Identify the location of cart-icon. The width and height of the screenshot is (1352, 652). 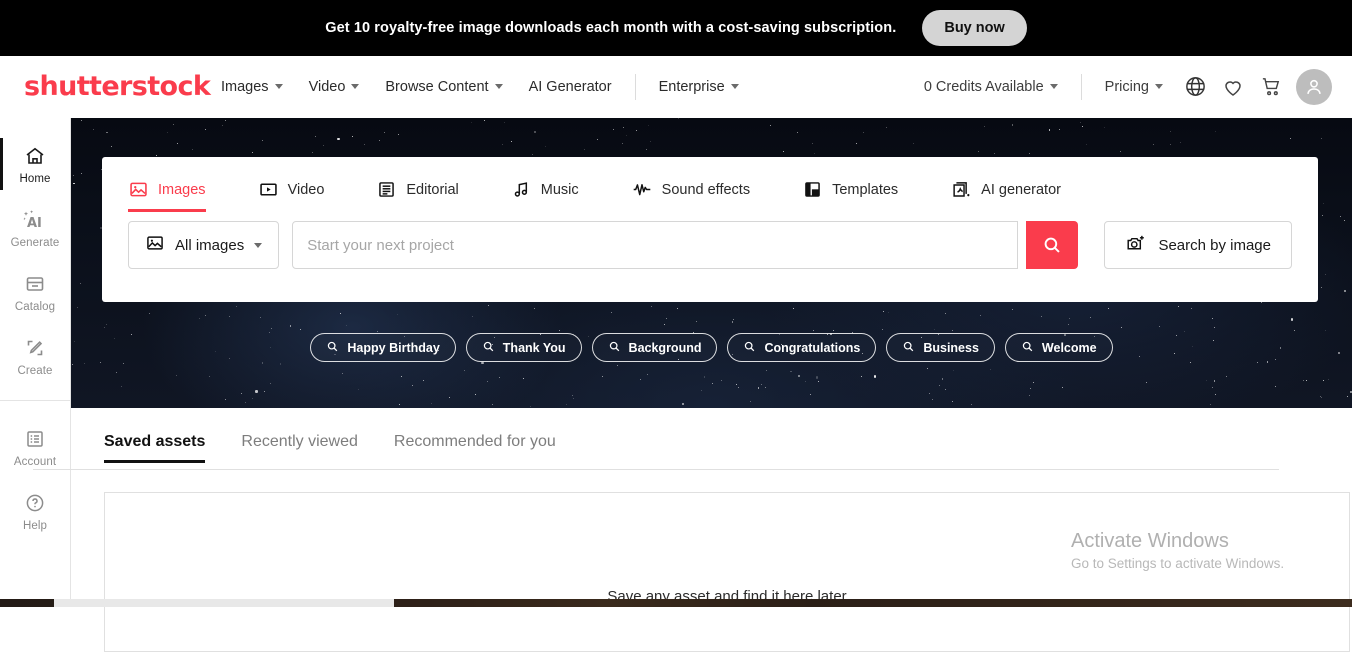
(1271, 86).